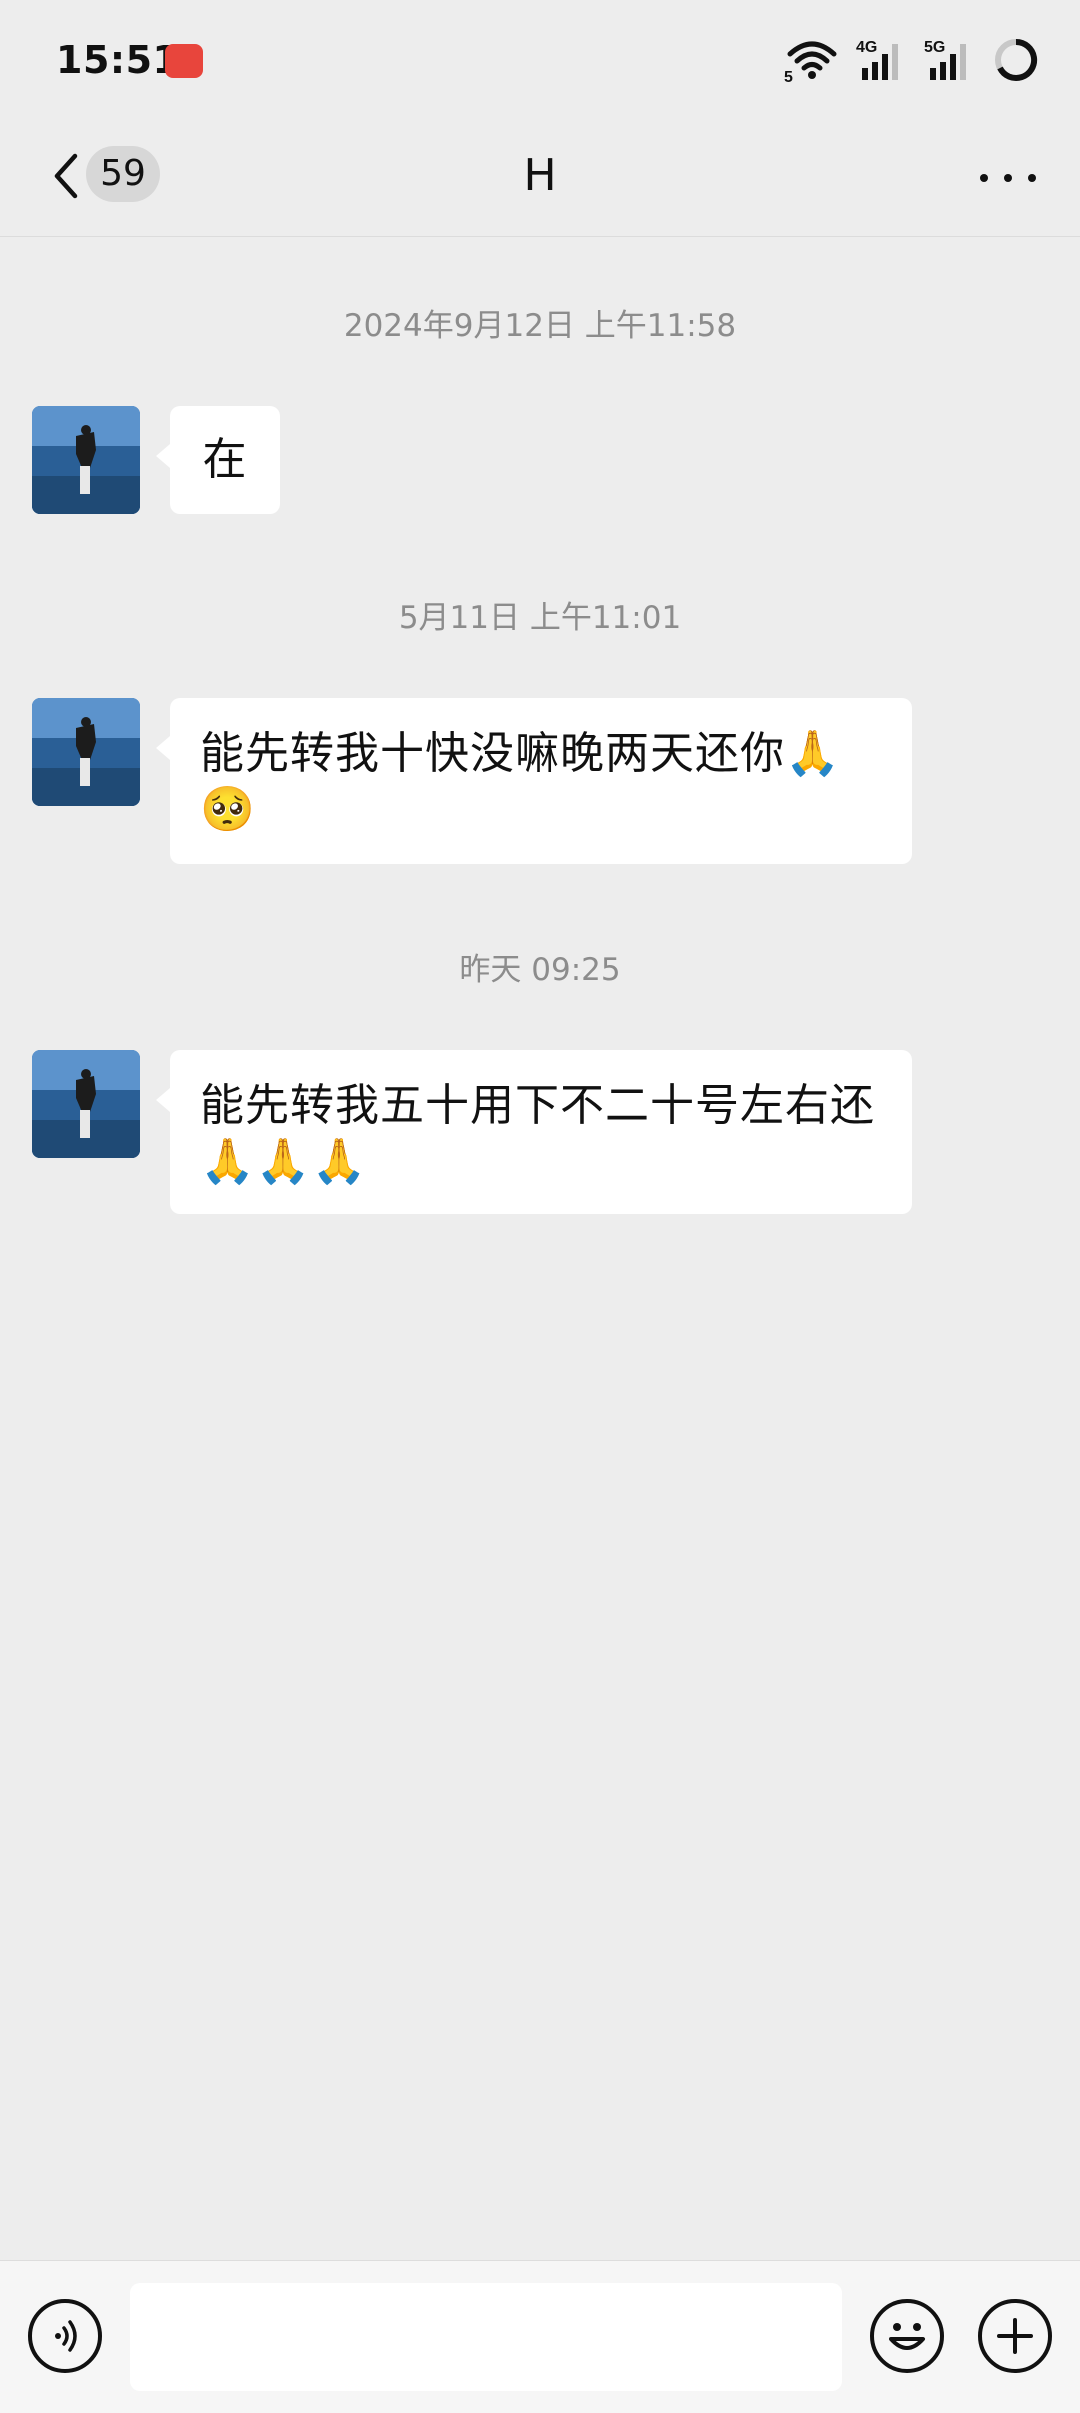 The width and height of the screenshot is (1080, 2413). I want to click on plus-icon, so click(1015, 2336).